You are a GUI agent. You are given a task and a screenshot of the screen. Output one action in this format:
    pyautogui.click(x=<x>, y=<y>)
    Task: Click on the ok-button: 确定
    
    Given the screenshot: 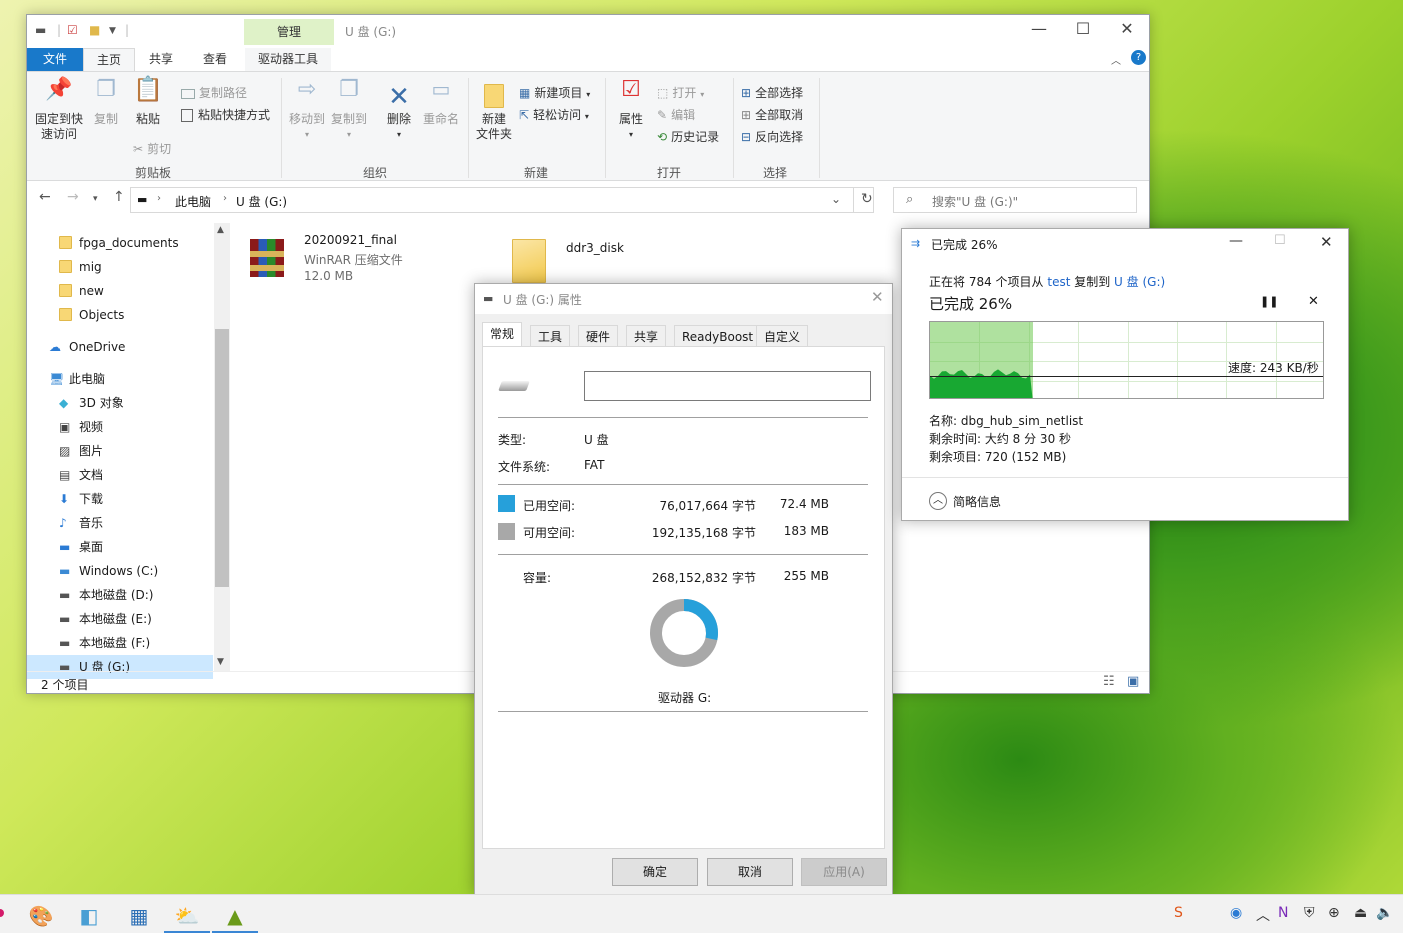 What is the action you would take?
    pyautogui.click(x=655, y=872)
    